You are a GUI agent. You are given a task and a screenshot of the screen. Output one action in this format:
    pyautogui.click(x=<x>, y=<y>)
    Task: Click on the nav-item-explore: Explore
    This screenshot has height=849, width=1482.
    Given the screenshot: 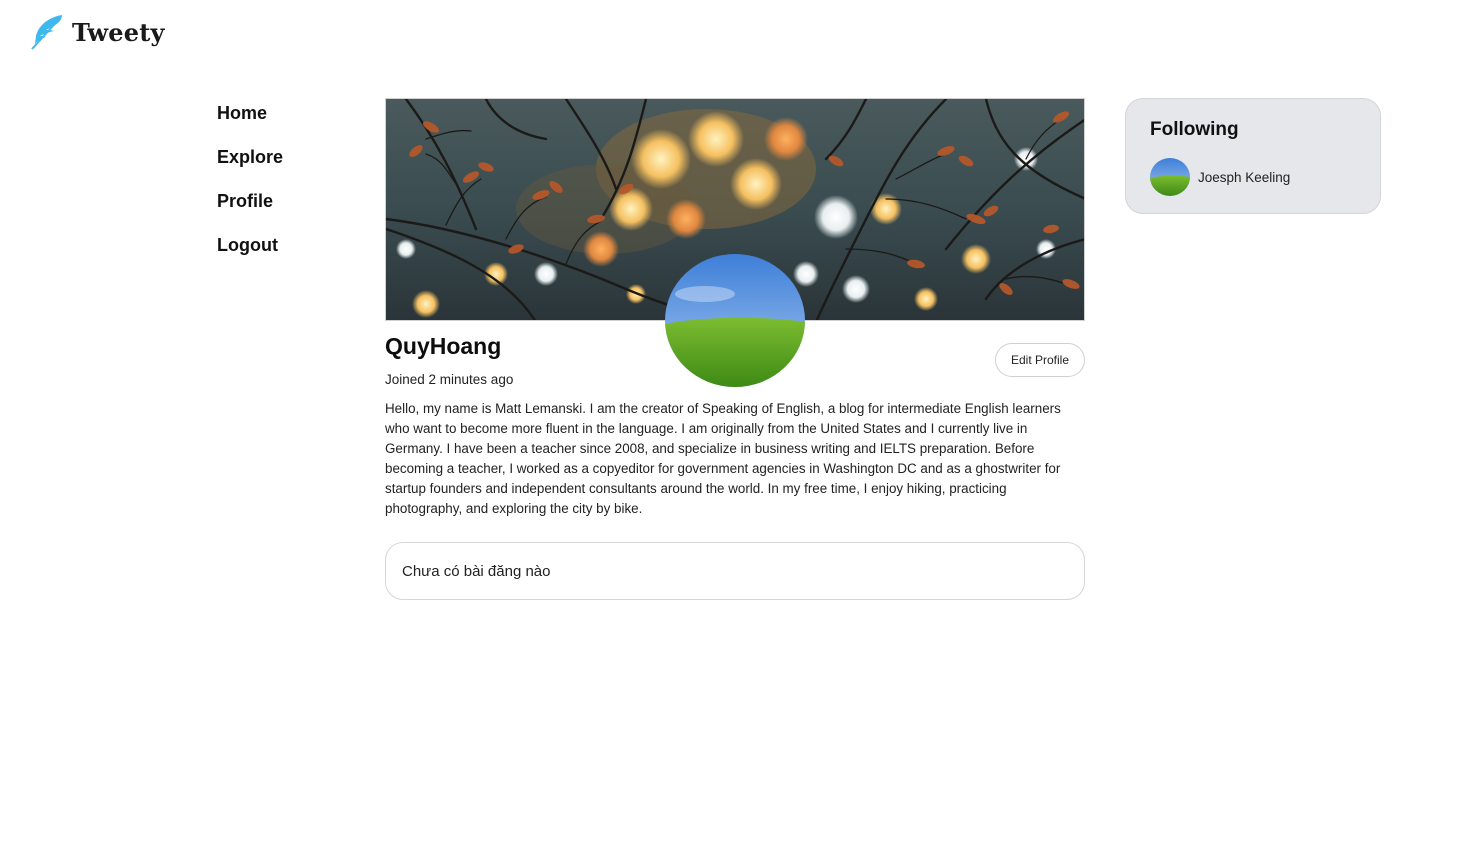 What is the action you would take?
    pyautogui.click(x=250, y=166)
    